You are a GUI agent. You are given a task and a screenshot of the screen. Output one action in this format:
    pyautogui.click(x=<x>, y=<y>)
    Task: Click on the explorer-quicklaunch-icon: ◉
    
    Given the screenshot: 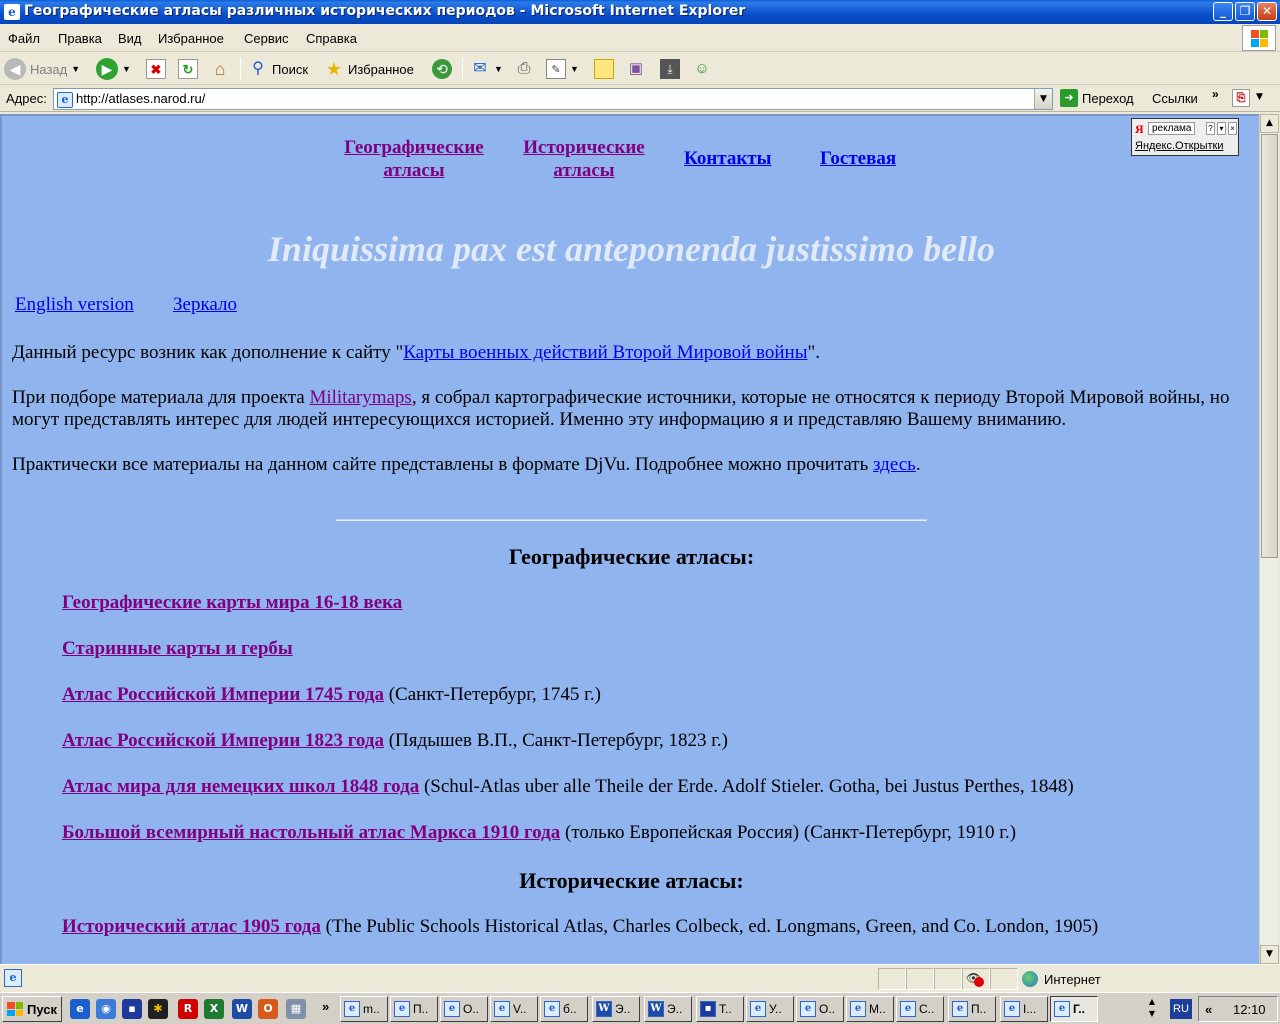 What is the action you would take?
    pyautogui.click(x=106, y=1009)
    